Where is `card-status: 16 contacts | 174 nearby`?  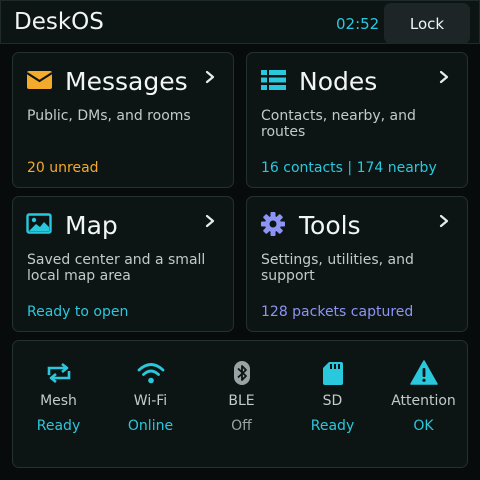
card-status: 16 contacts | 174 nearby is located at coordinates (349, 168).